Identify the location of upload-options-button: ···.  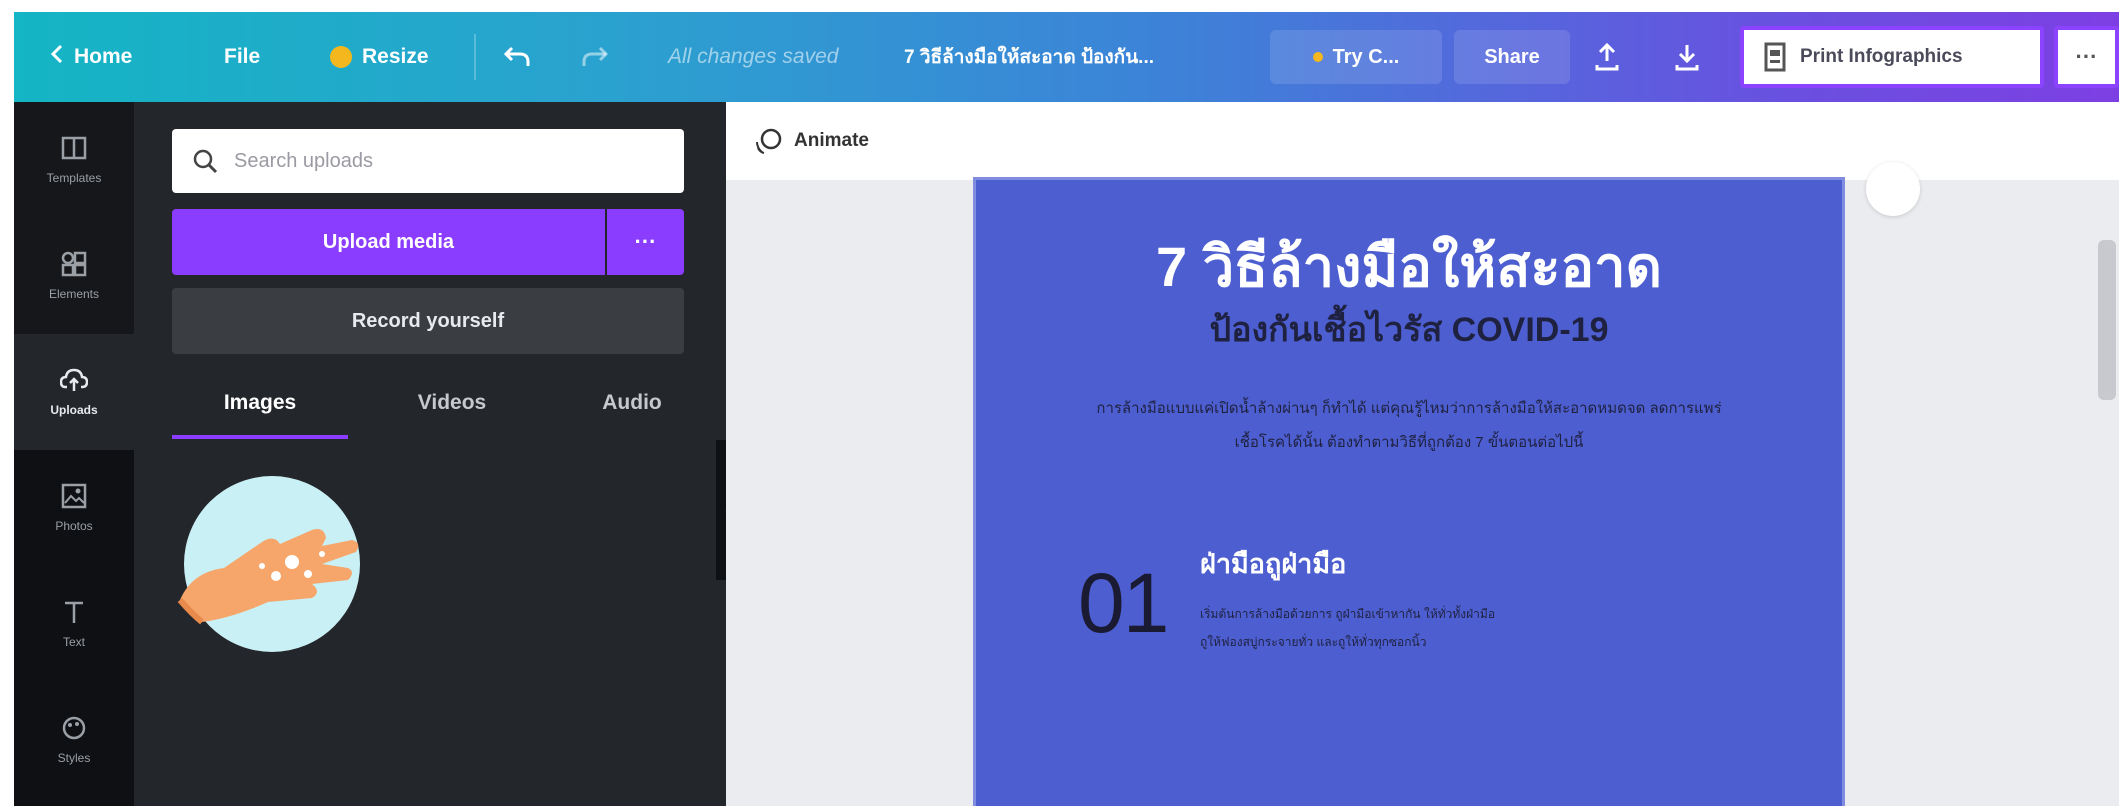
(645, 242).